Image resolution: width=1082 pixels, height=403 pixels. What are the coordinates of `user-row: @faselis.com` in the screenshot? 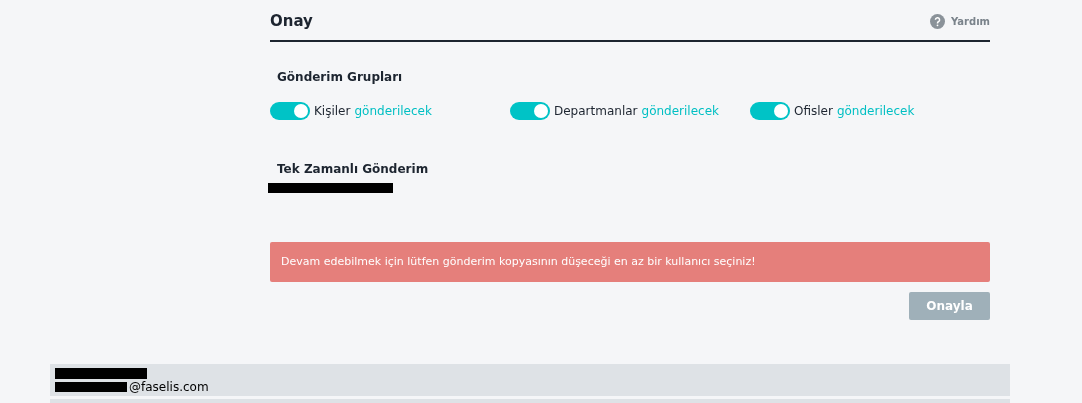 It's located at (530, 380).